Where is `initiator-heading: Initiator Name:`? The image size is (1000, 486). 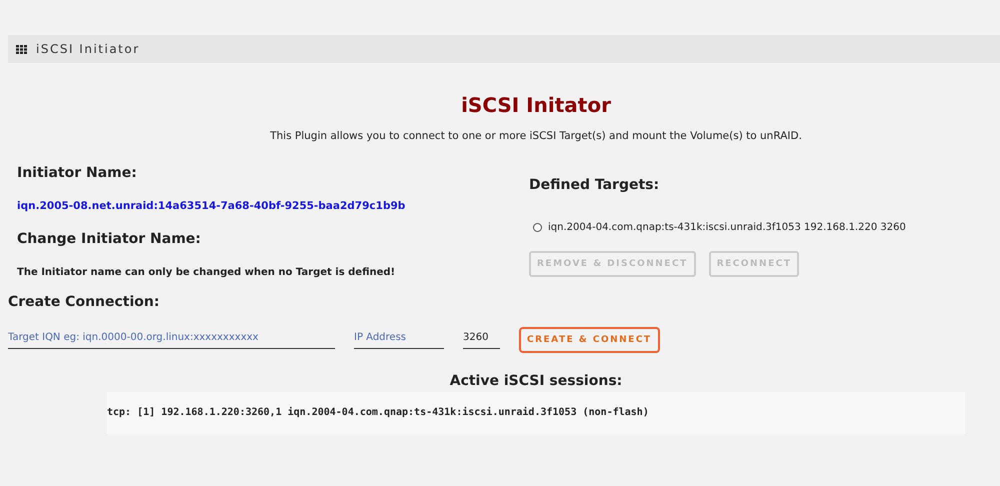
initiator-heading: Initiator Name: is located at coordinates (77, 173).